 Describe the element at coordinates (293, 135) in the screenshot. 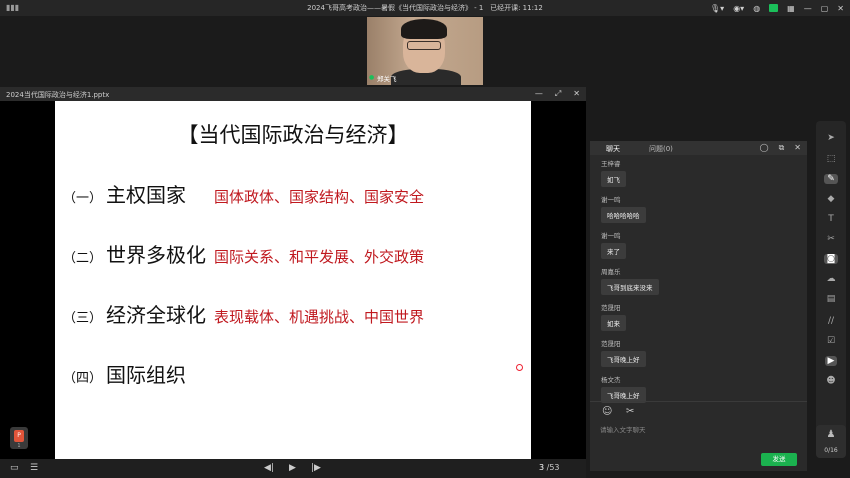

I see `slide-title: 【当代国际政治与经济】` at that location.